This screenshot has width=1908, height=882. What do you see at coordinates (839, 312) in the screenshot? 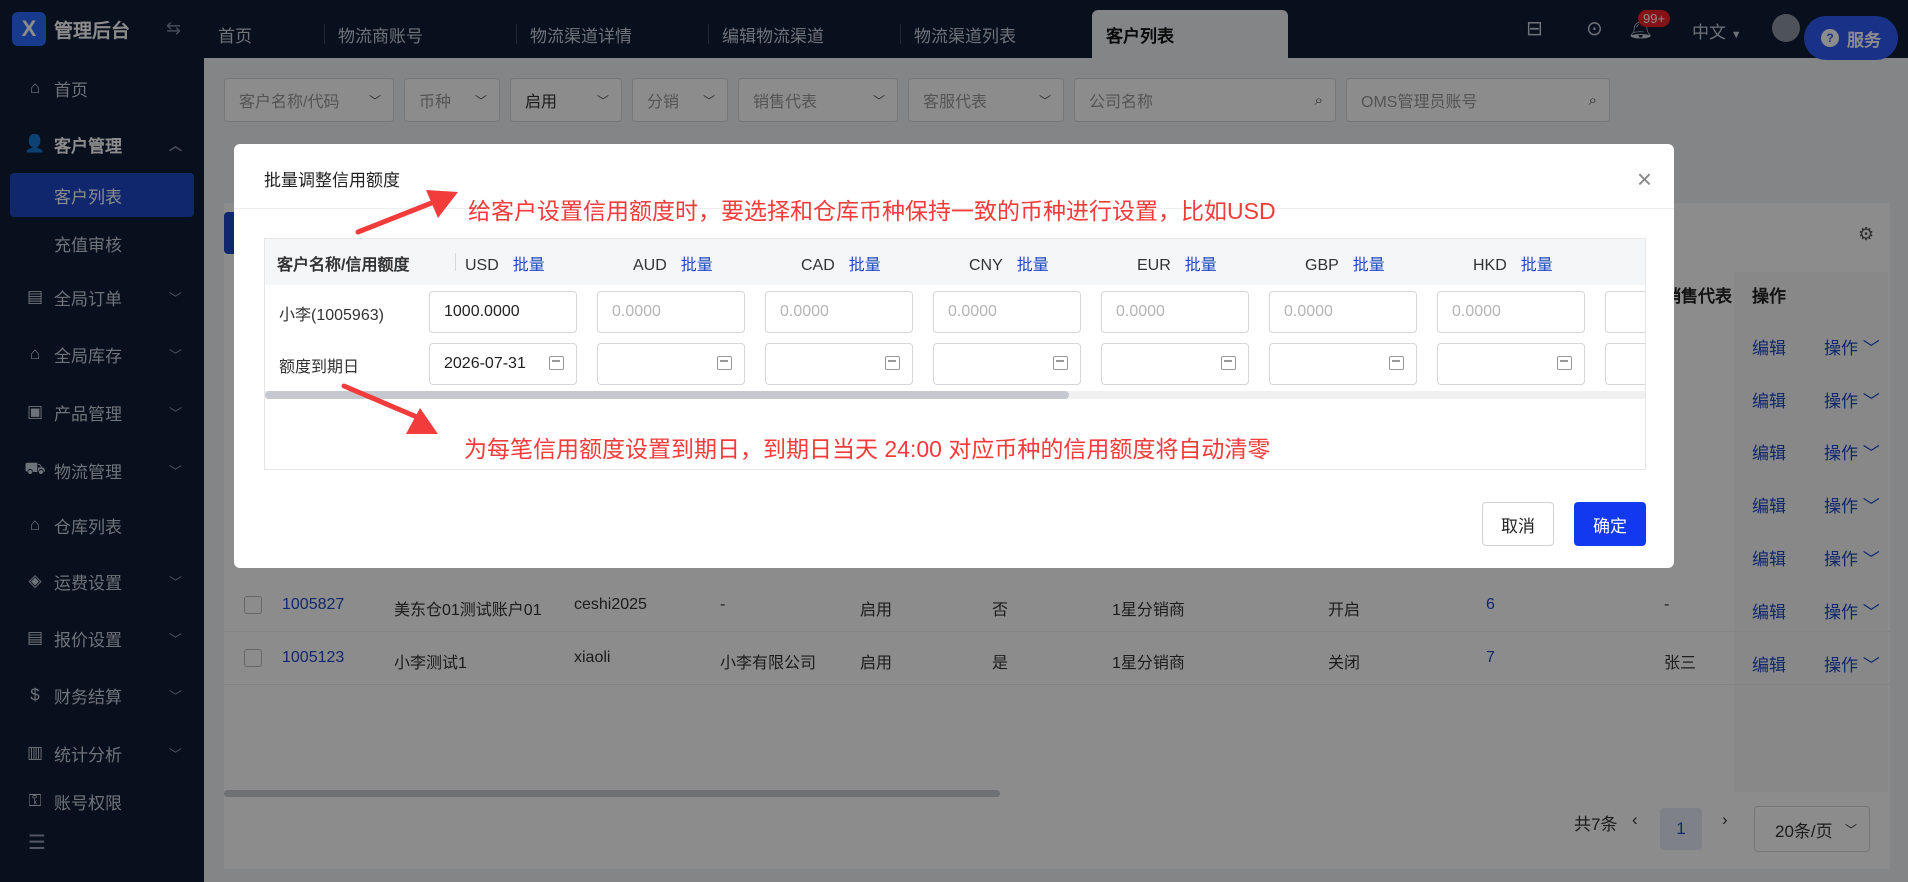
I see `amount-input-cad: 0.0000` at bounding box center [839, 312].